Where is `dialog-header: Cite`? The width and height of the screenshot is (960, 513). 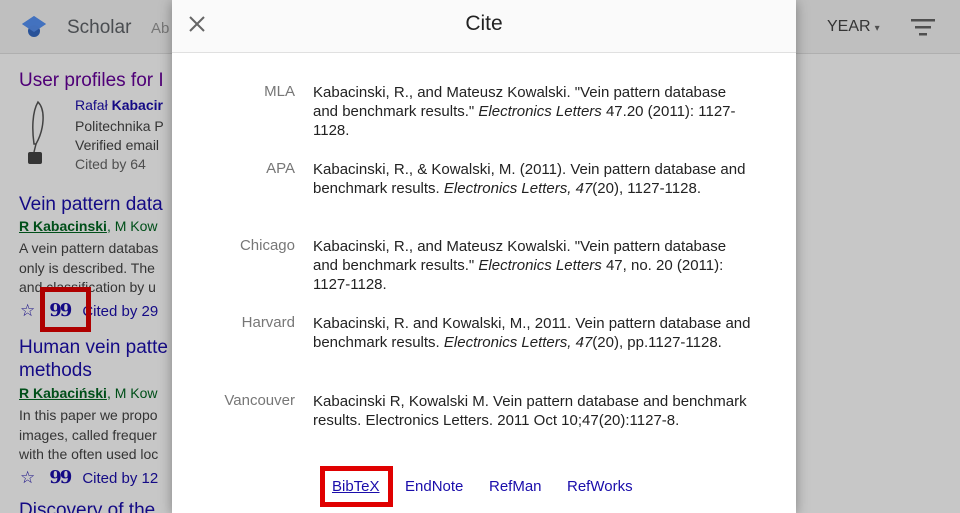
dialog-header: Cite is located at coordinates (484, 26).